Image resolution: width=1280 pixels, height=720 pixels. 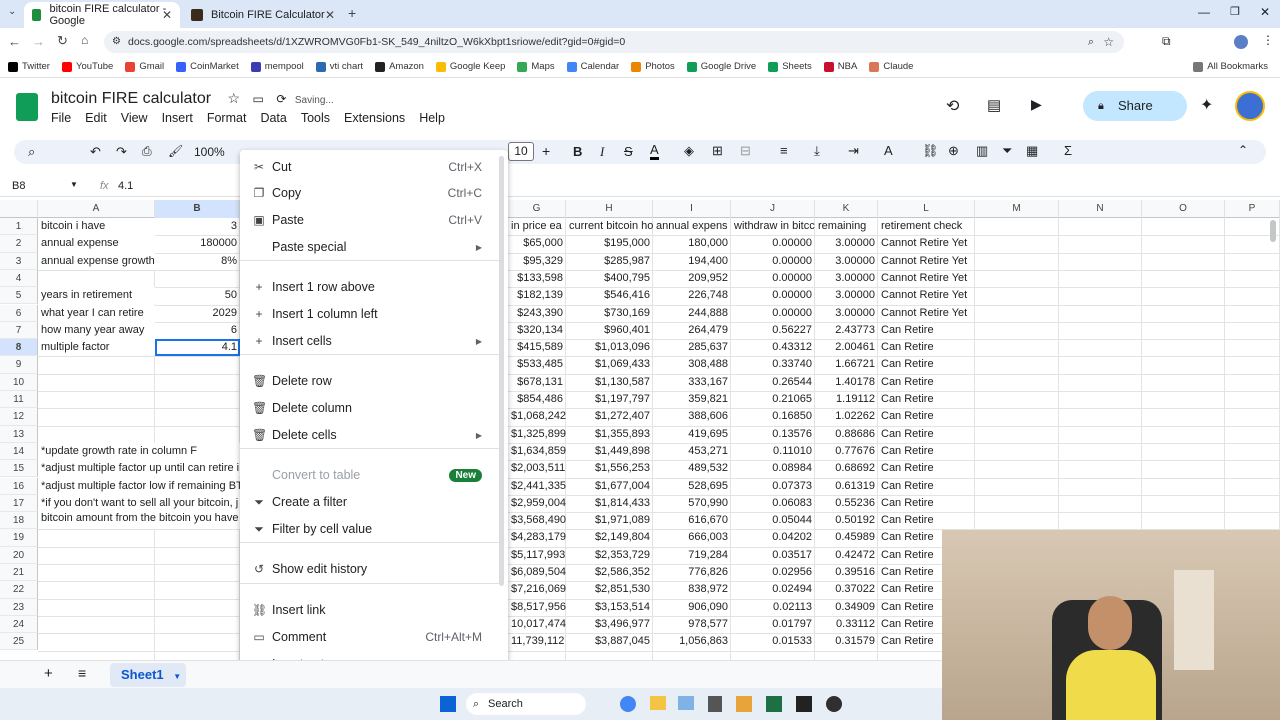 What do you see at coordinates (19, 590) in the screenshot?
I see `row-header: 22` at bounding box center [19, 590].